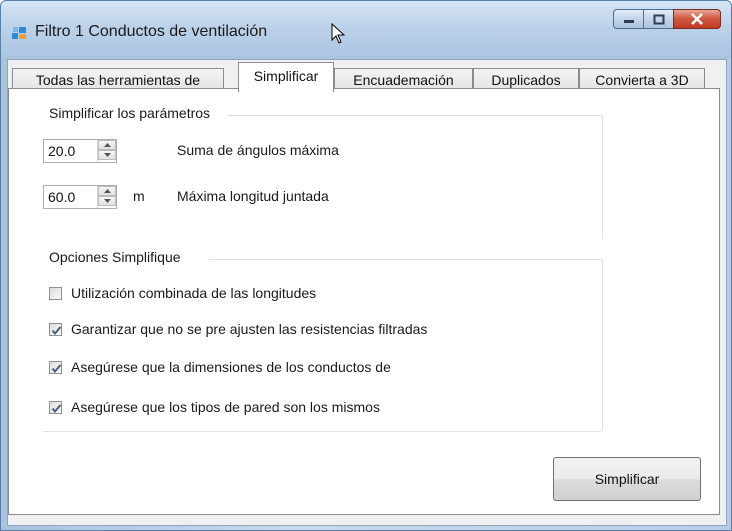 Image resolution: width=732 pixels, height=531 pixels. What do you see at coordinates (62, 151) in the screenshot?
I see `angle-value: 20.0` at bounding box center [62, 151].